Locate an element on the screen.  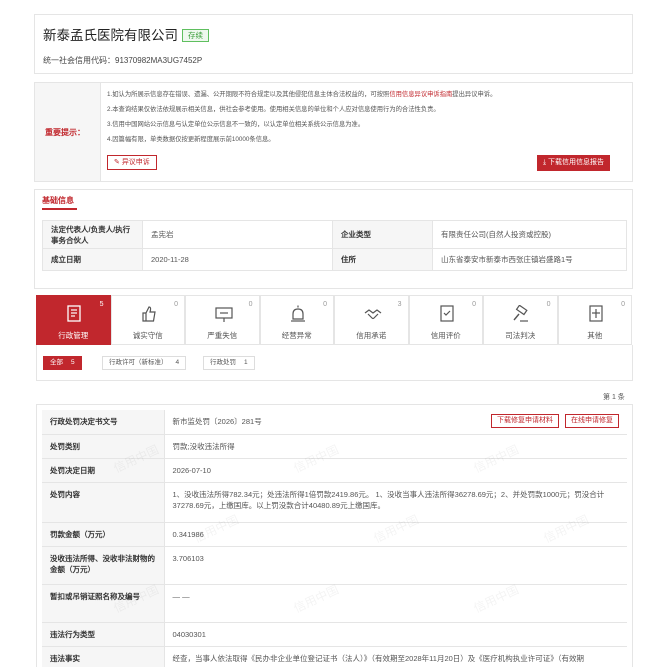
objection-button: ✎ 异议申诉 is located at coordinates (132, 162).